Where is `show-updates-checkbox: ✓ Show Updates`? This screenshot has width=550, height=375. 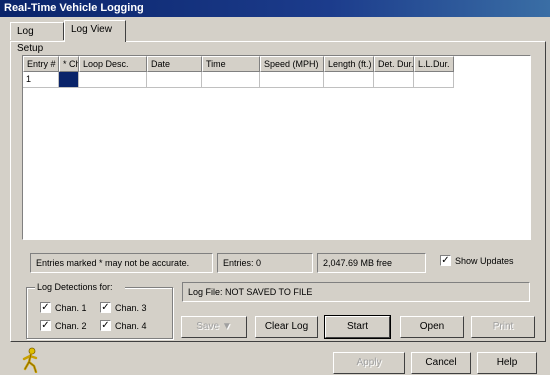
show-updates-checkbox: ✓ Show Updates is located at coordinates (477, 260).